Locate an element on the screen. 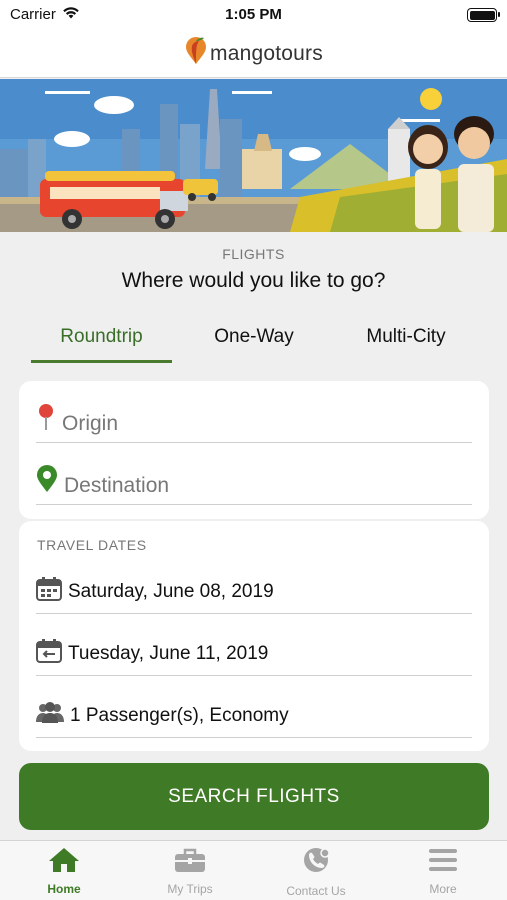 The width and height of the screenshot is (507, 900). trip-type-tabs: Roundtrip One-Way Multi-City is located at coordinates (253, 341).